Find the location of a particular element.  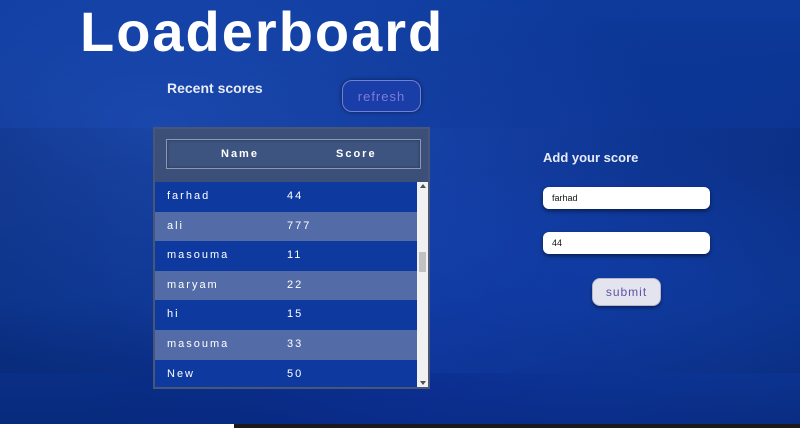

cell-score: 15 is located at coordinates (295, 314).